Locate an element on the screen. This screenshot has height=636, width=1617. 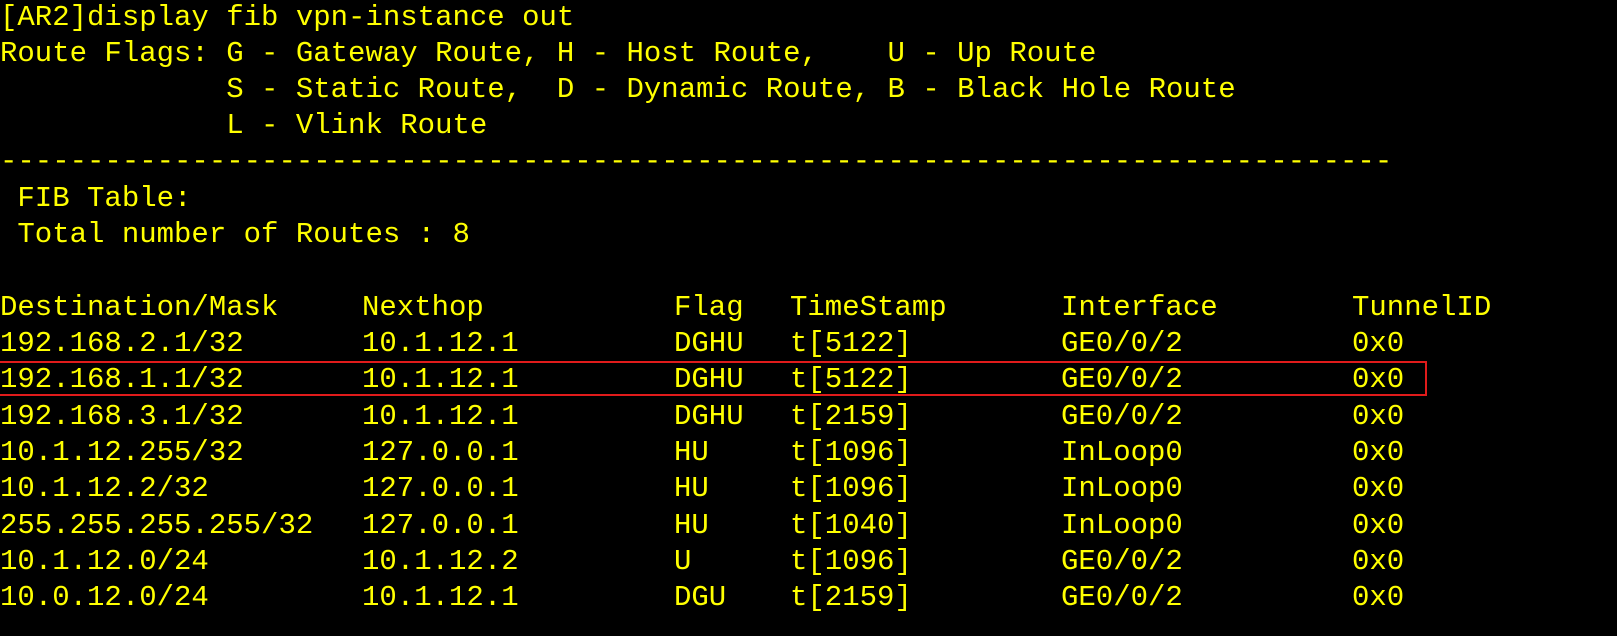
route-flags-line-3: L - Vlink Route is located at coordinates (244, 125).